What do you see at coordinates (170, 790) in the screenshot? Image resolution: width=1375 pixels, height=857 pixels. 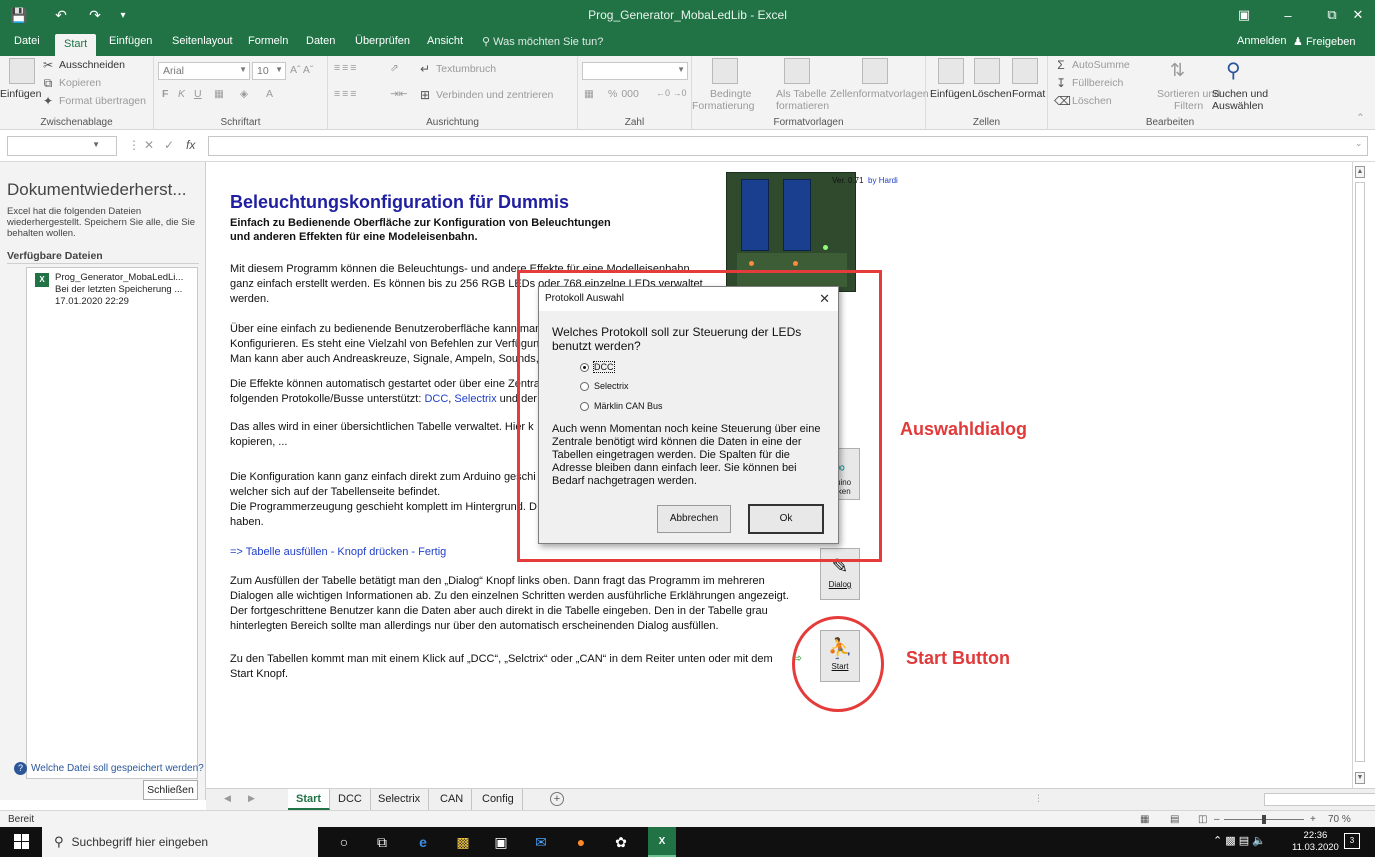 I see `recovery-close-button: Schließen` at bounding box center [170, 790].